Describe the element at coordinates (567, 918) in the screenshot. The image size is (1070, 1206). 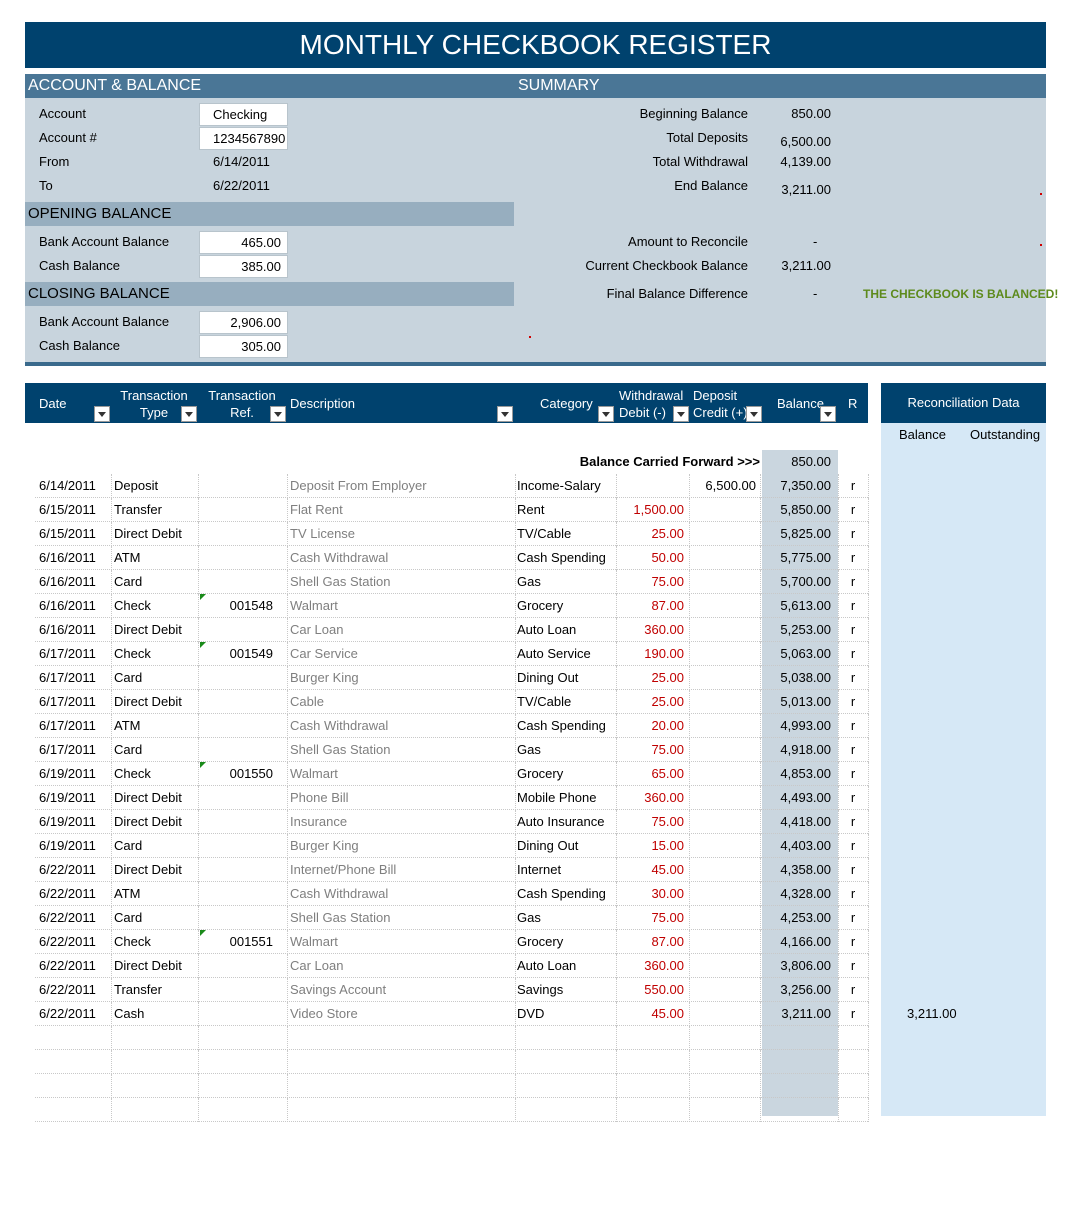
I see `cell-category: Gas` at that location.